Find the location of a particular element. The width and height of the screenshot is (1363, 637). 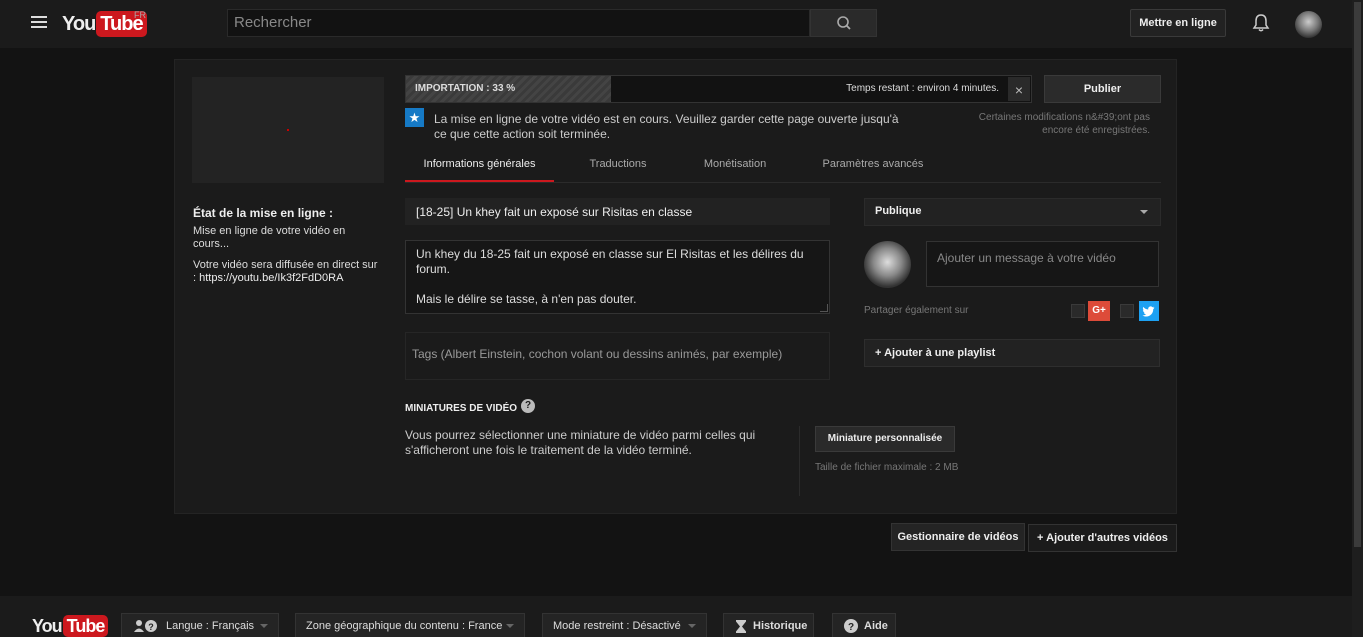

channel-avatar is located at coordinates (887, 264).